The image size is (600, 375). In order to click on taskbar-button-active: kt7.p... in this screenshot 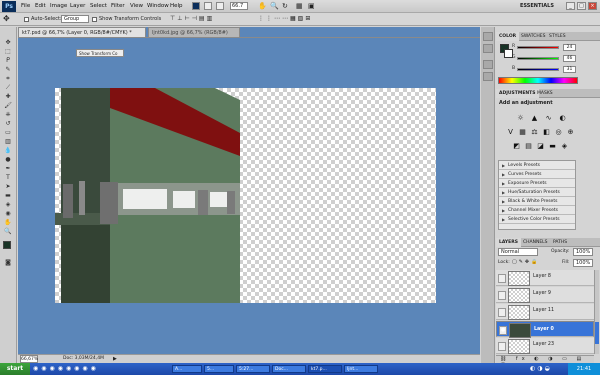, I will do `click(325, 369)`.